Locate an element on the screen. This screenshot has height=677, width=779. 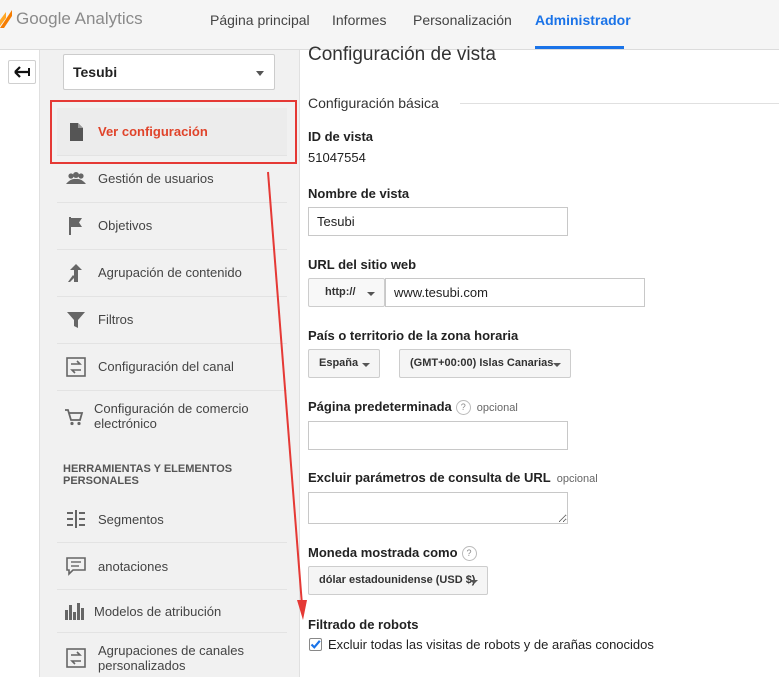
users-icon is located at coordinates (76, 178).